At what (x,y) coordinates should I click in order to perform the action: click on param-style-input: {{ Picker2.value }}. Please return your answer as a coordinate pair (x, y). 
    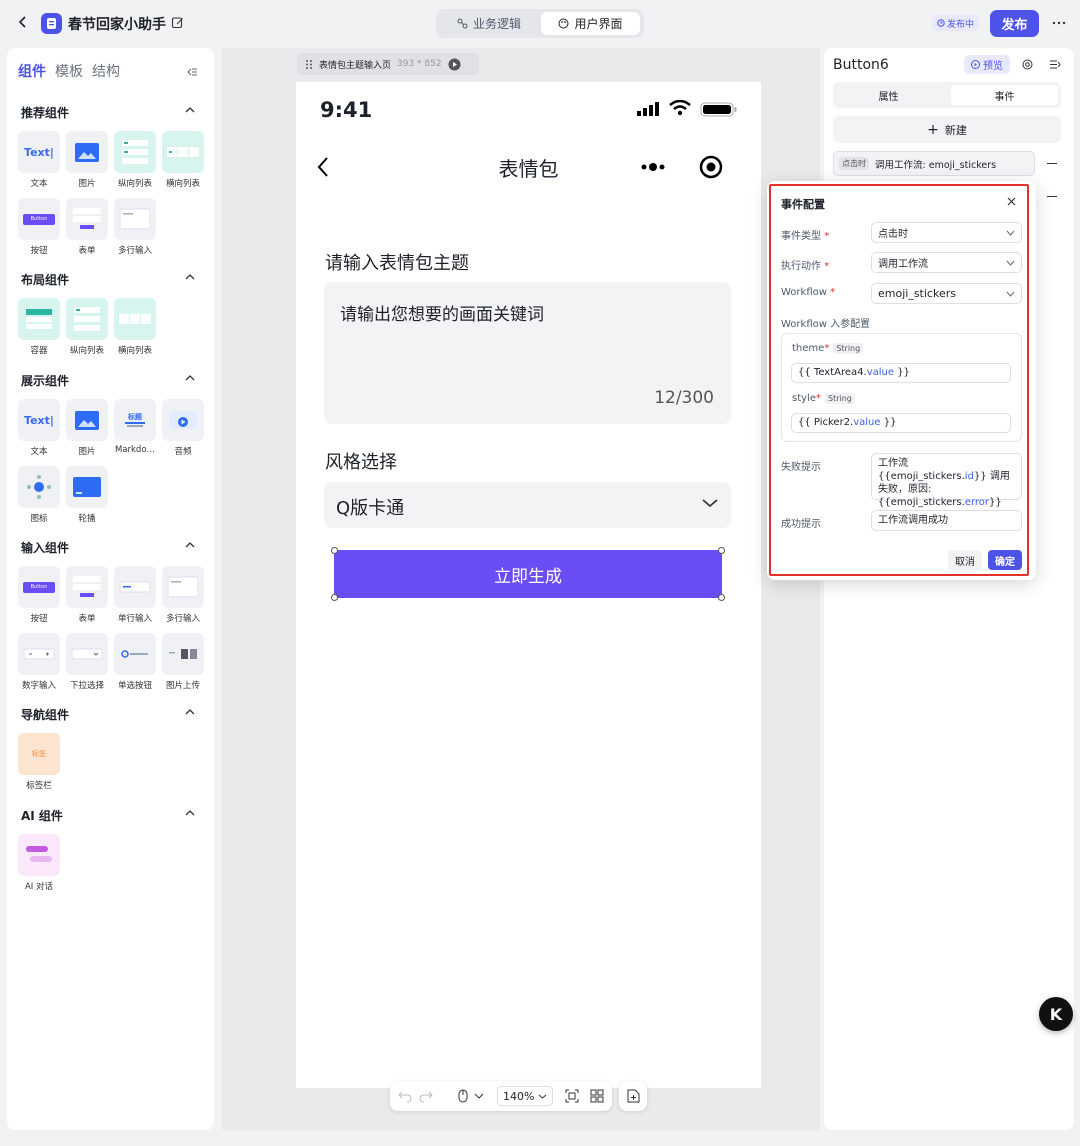
    Looking at the image, I should click on (901, 423).